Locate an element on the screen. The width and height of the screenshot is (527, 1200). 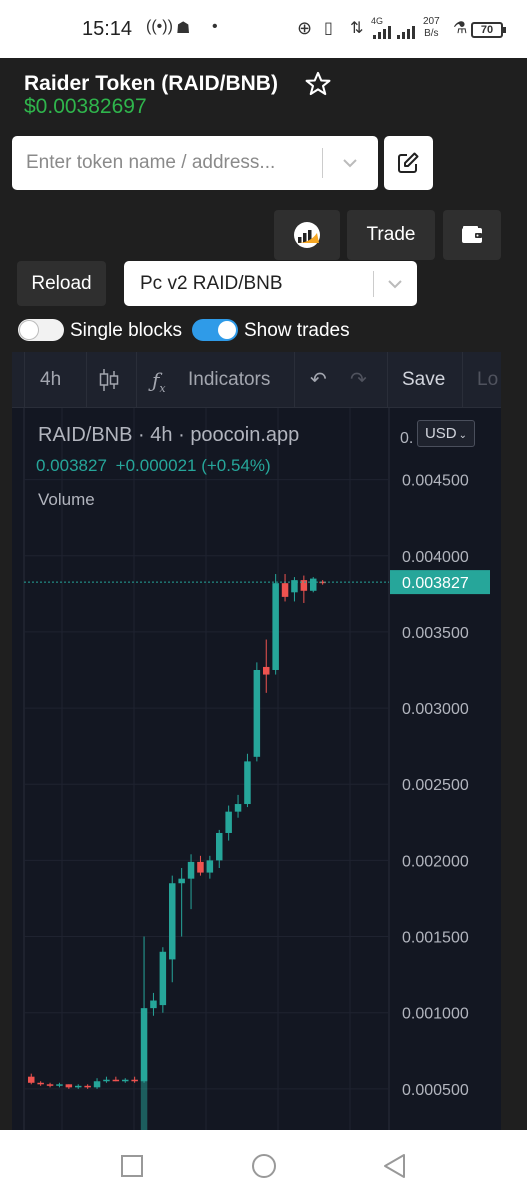
legend-change-pct: (+0.54%) is located at coordinates (236, 465).